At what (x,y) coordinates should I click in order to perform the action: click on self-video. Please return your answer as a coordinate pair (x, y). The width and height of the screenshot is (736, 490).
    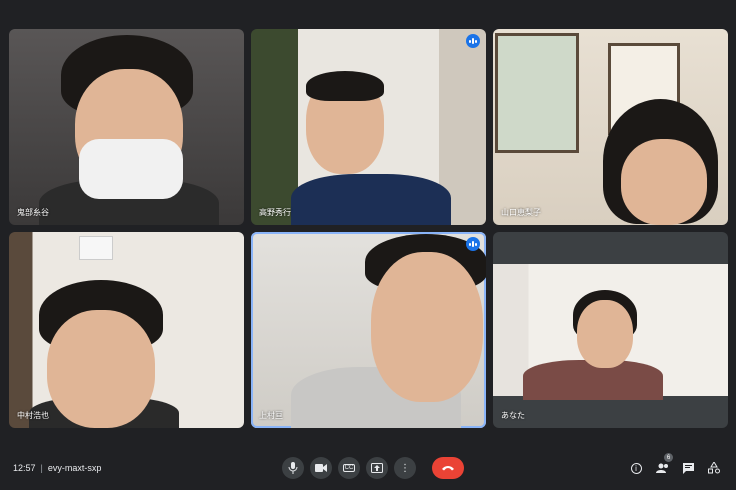
    Looking at the image, I should click on (610, 332).